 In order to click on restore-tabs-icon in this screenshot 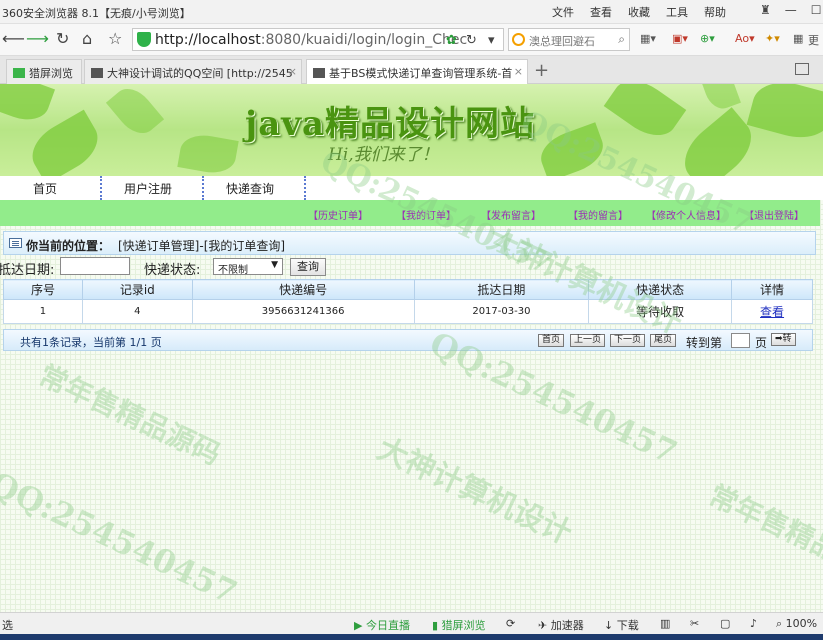, I will do `click(802, 69)`.